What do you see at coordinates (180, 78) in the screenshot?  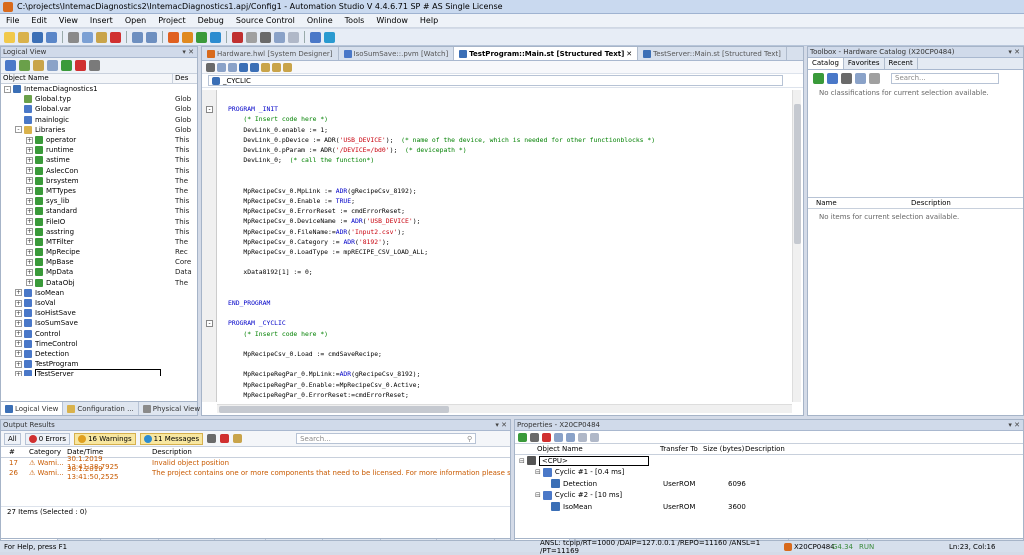 I see `column-description: Des` at bounding box center [180, 78].